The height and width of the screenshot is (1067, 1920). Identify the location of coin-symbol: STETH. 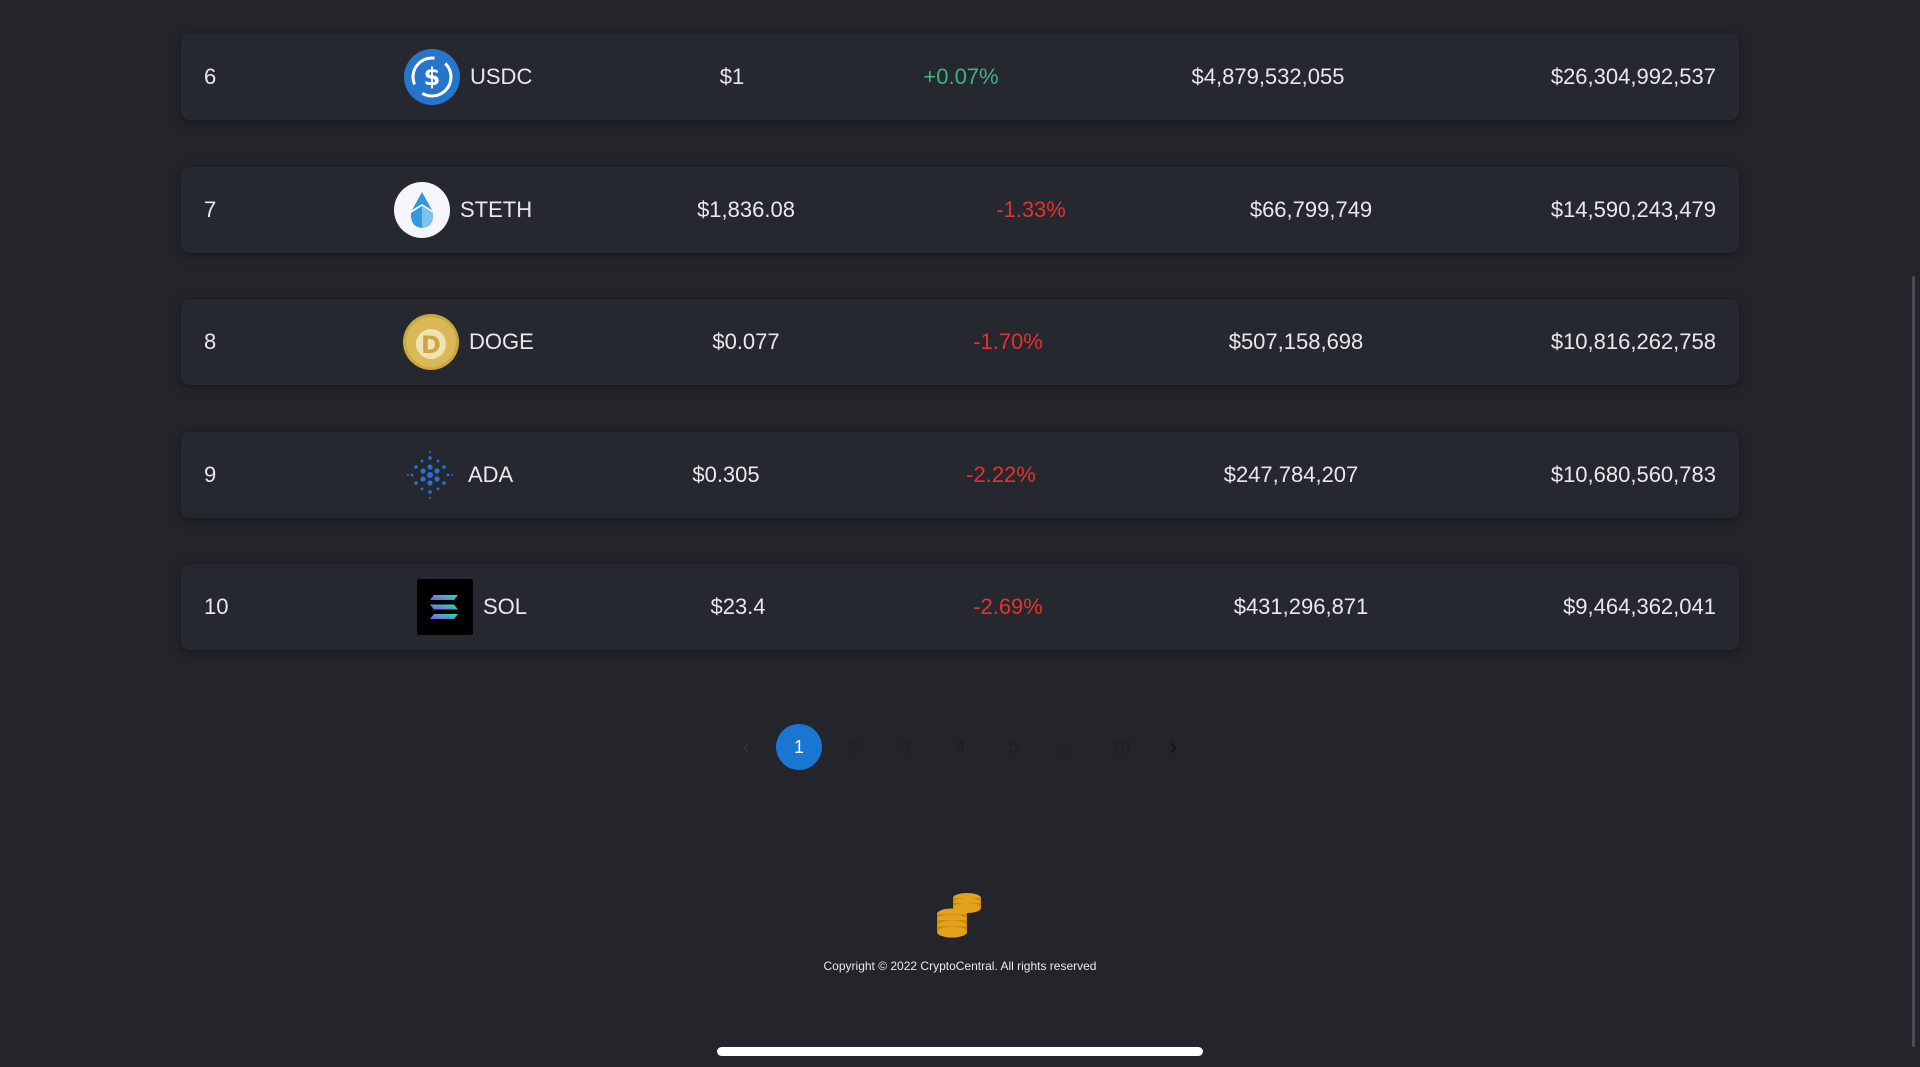
(496, 209).